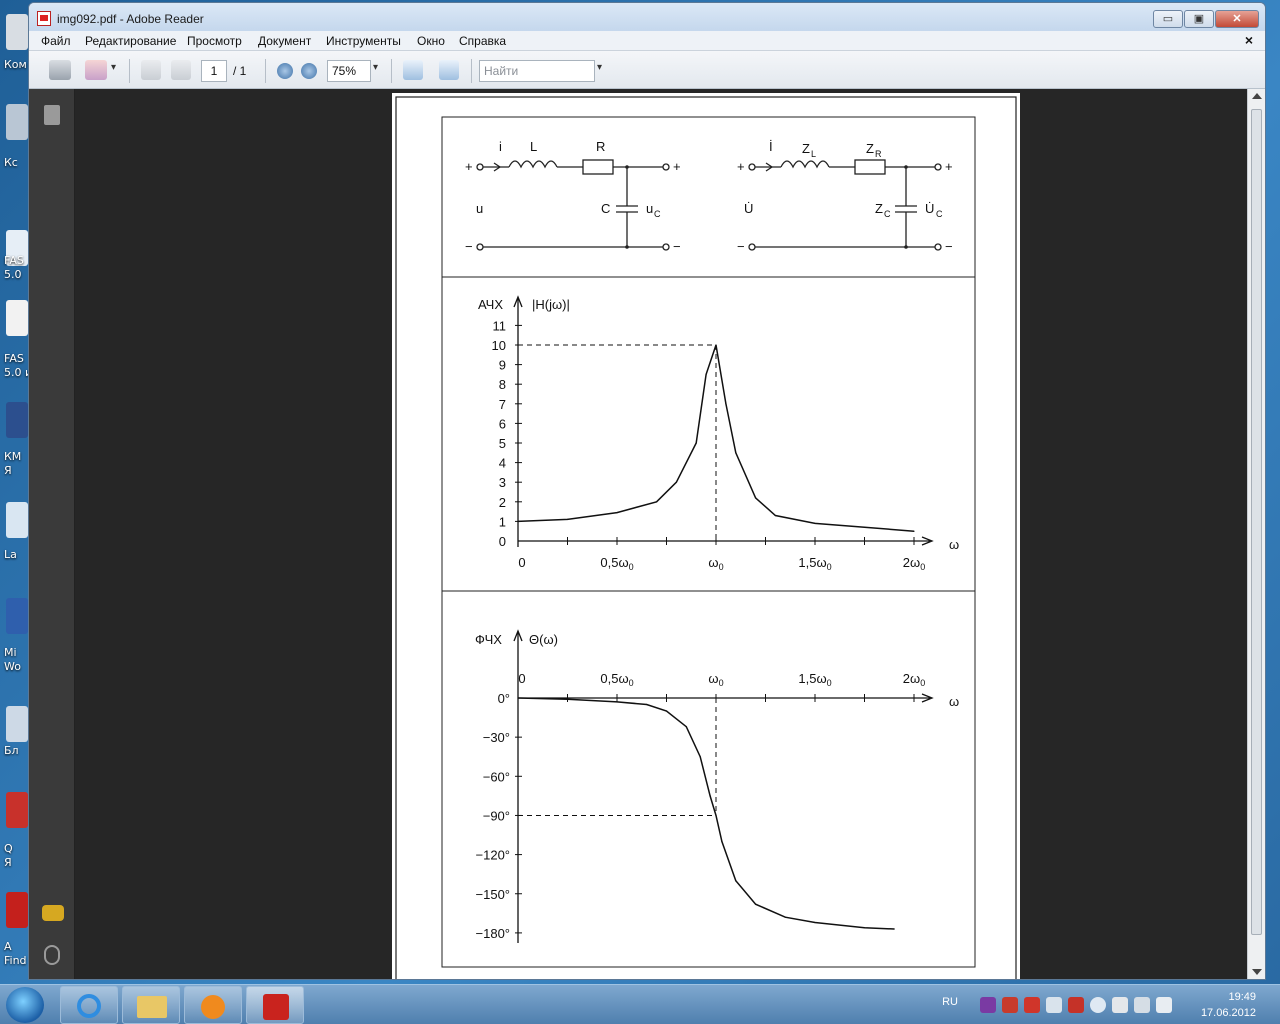 The width and height of the screenshot is (1280, 1024). I want to click on menu-view: Просмотр, so click(214, 41).